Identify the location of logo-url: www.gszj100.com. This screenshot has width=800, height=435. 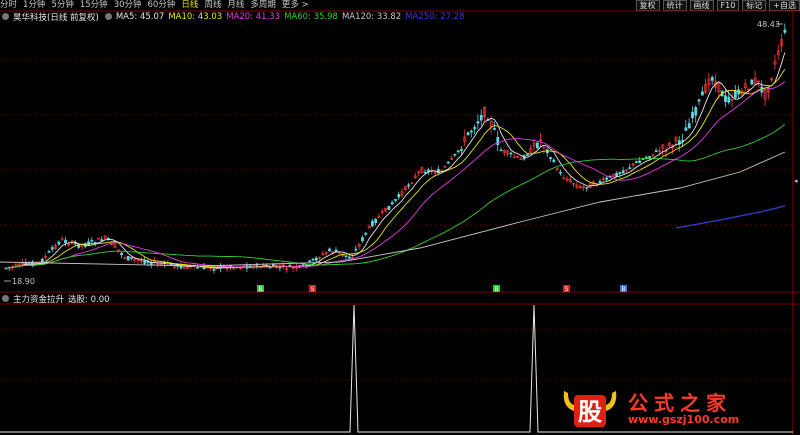
(684, 419).